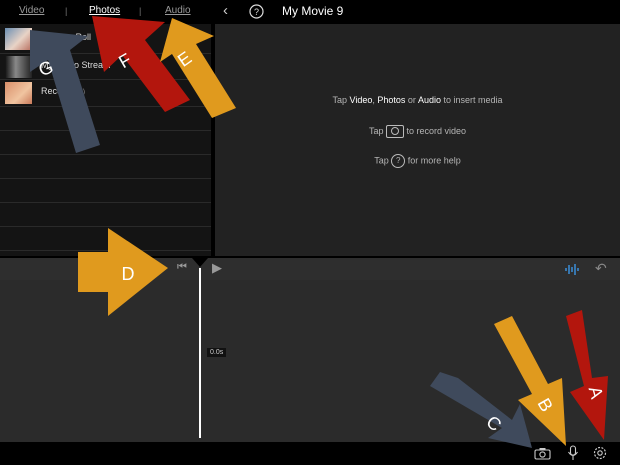 This screenshot has height=465, width=620. What do you see at coordinates (128, 274) in the screenshot?
I see `svg-text: D` at bounding box center [128, 274].